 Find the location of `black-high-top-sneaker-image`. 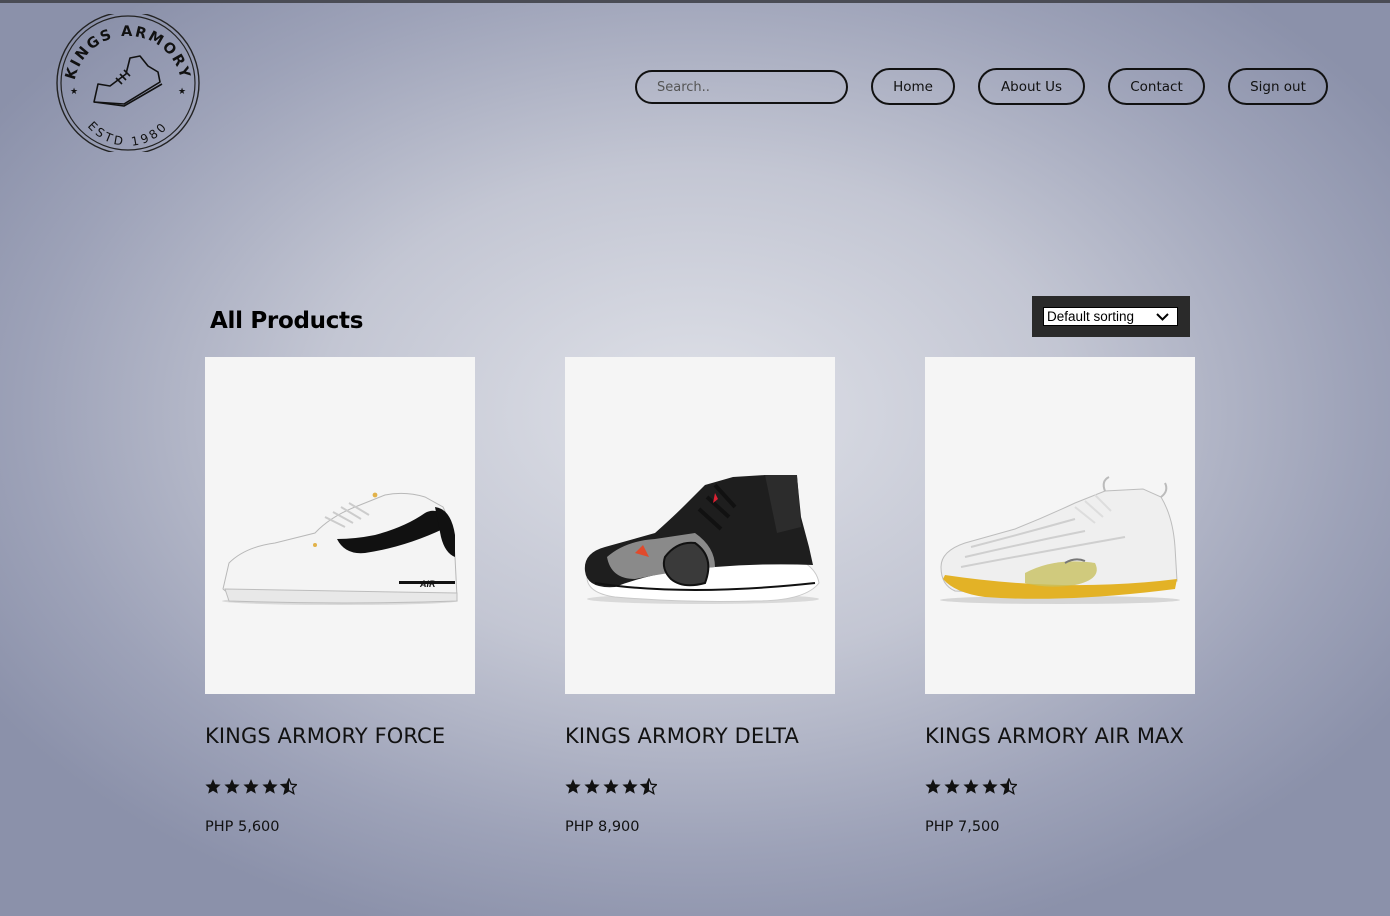

black-high-top-sneaker-image is located at coordinates (702, 539).